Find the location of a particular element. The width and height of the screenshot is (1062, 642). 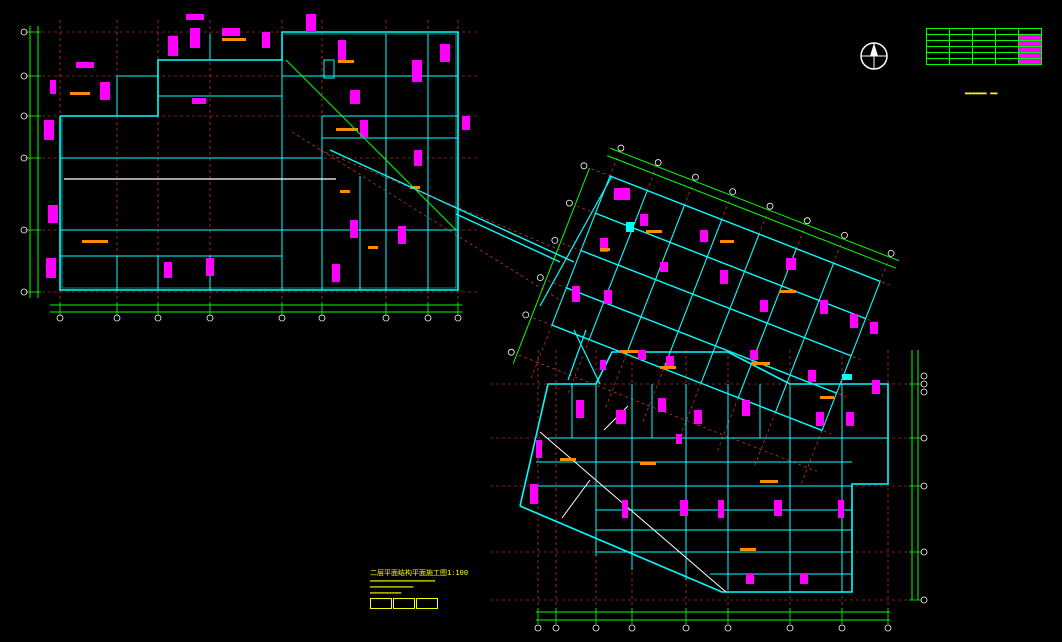

bridge-edge is located at coordinates (371, 145).